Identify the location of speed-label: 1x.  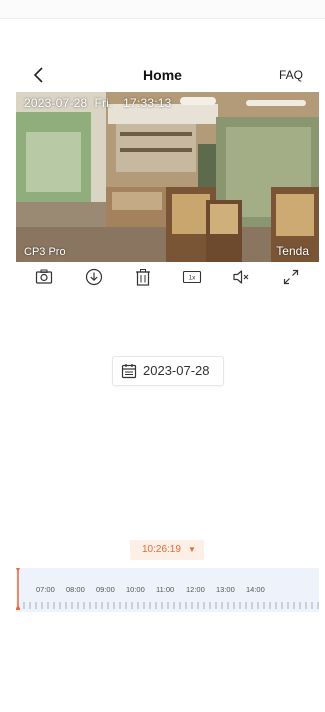
(193, 277).